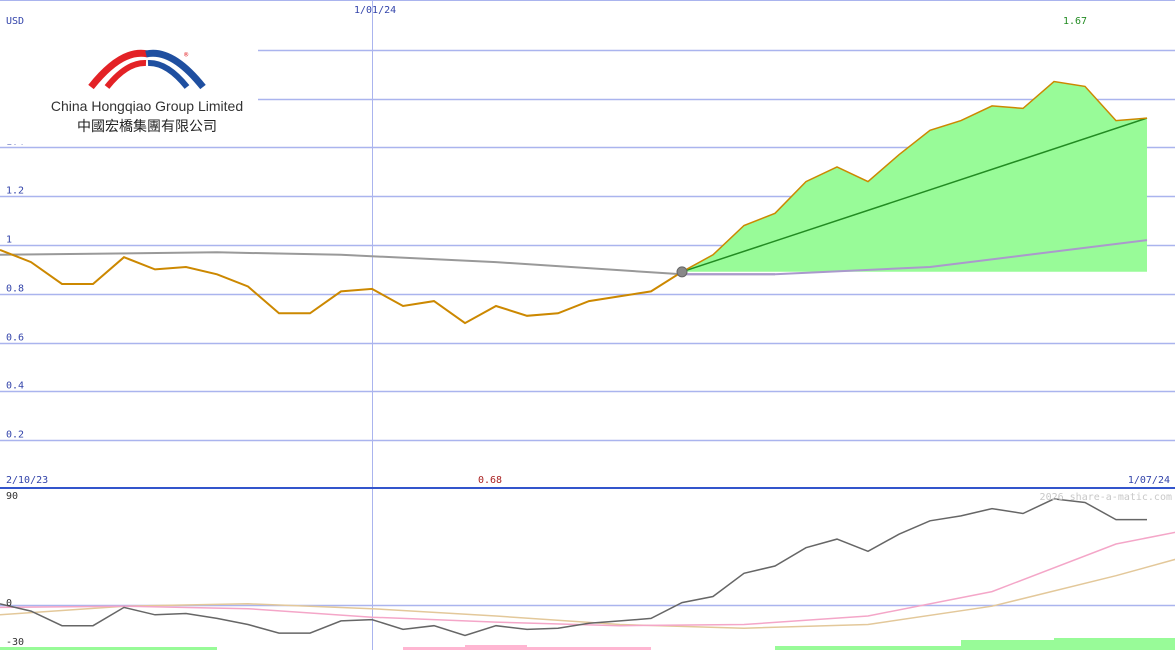  What do you see at coordinates (9, 240) in the screenshot?
I see `y-tick-label: 1` at bounding box center [9, 240].